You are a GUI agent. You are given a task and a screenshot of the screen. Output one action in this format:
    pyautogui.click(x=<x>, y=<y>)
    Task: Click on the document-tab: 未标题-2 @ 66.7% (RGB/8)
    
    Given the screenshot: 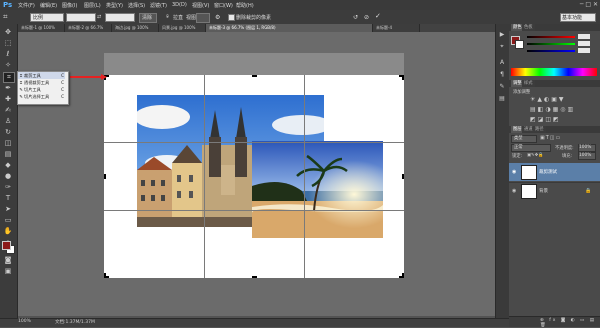 What is the action you would take?
    pyautogui.click(x=88, y=31)
    